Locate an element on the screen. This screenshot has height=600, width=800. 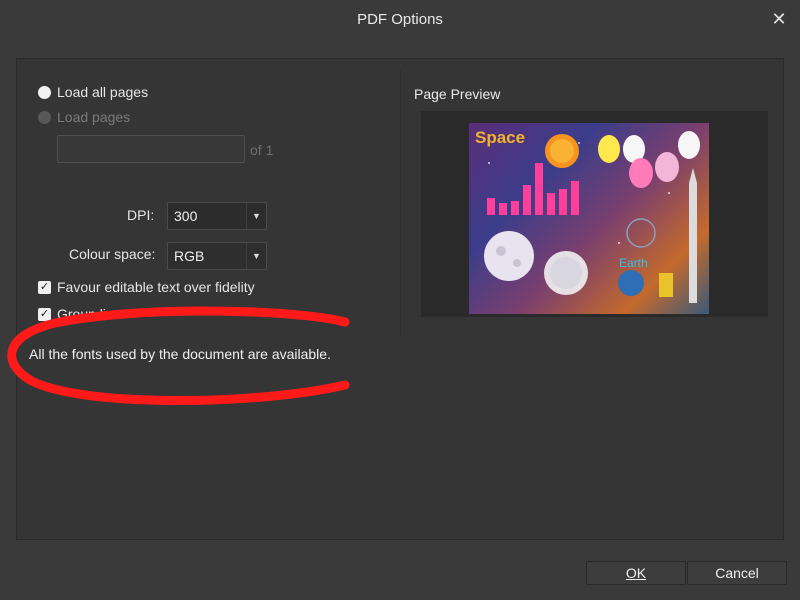
favour-editable-checkbox: ✓ Favour editable text over fidelity is located at coordinates (146, 287).